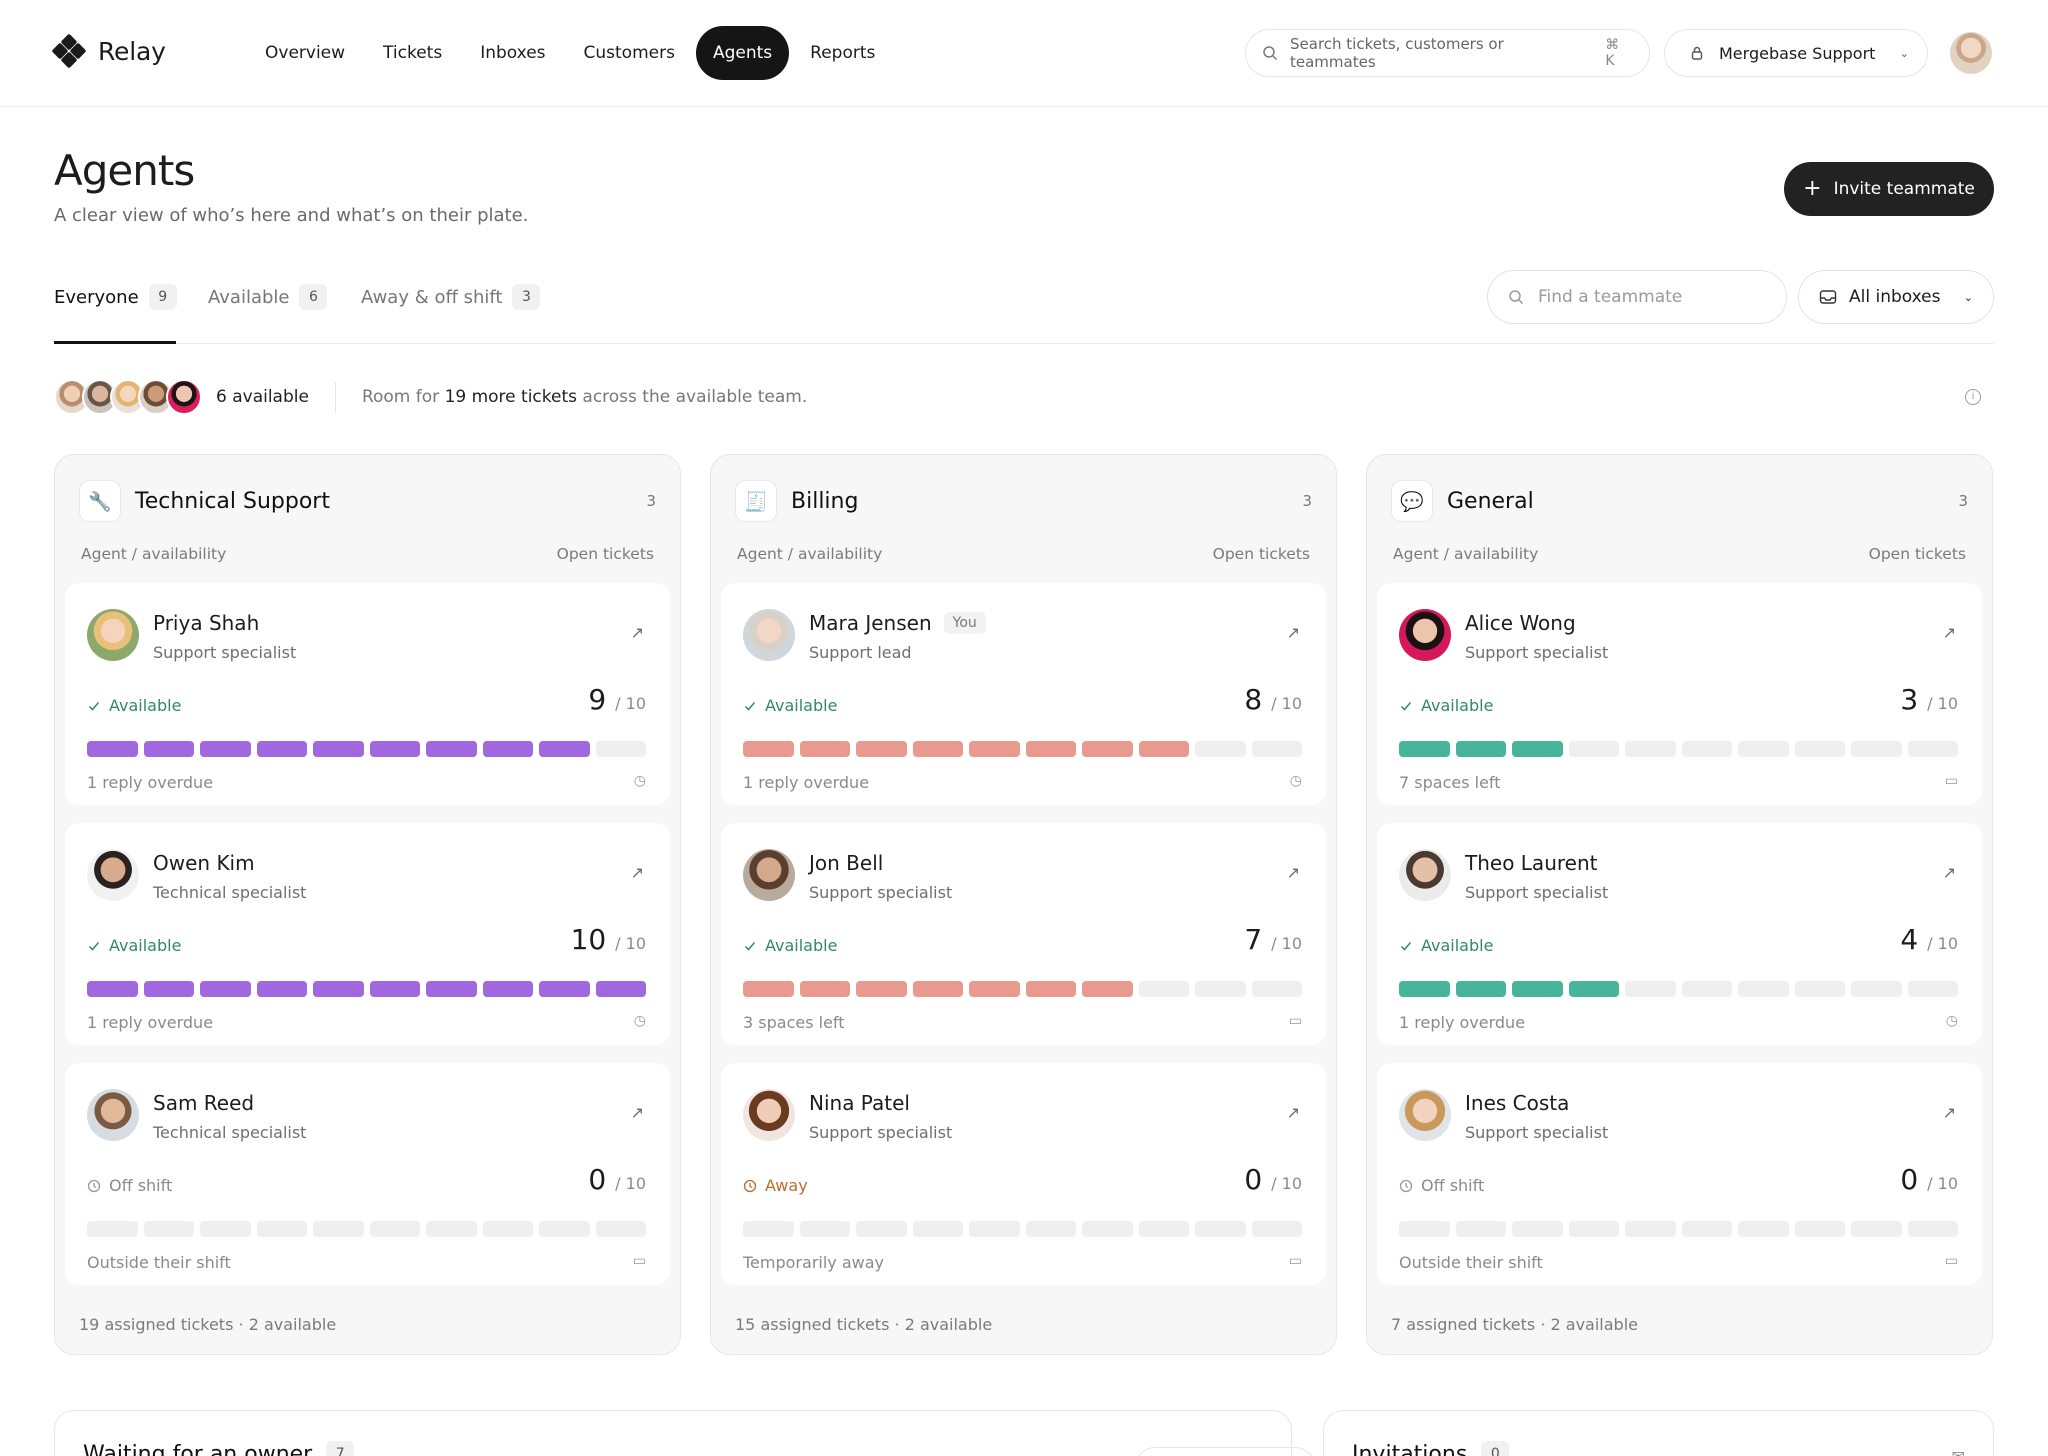 The width and height of the screenshot is (2048, 1456). I want to click on active-tab-indicator, so click(115, 342).